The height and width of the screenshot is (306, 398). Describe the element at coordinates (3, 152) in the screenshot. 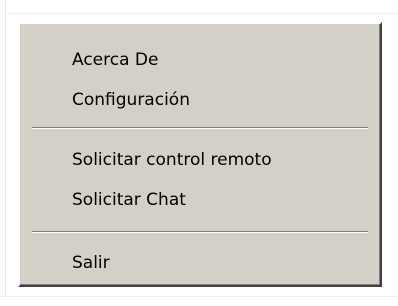

I see `background-left-area` at that location.